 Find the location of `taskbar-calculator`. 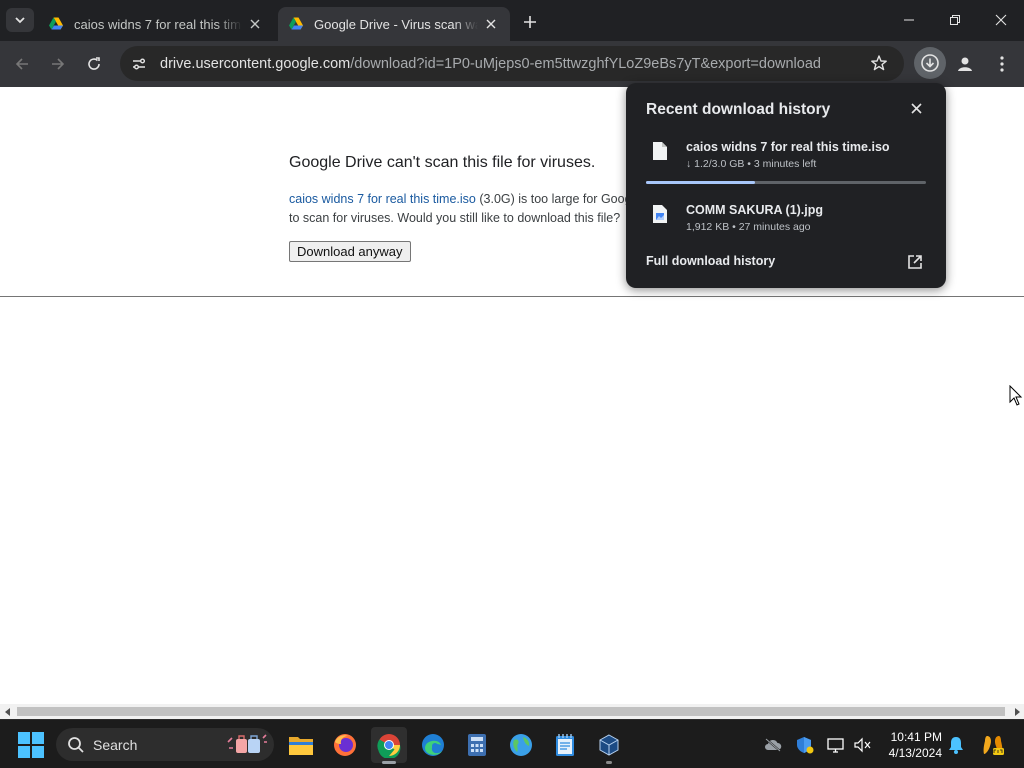

taskbar-calculator is located at coordinates (477, 745).